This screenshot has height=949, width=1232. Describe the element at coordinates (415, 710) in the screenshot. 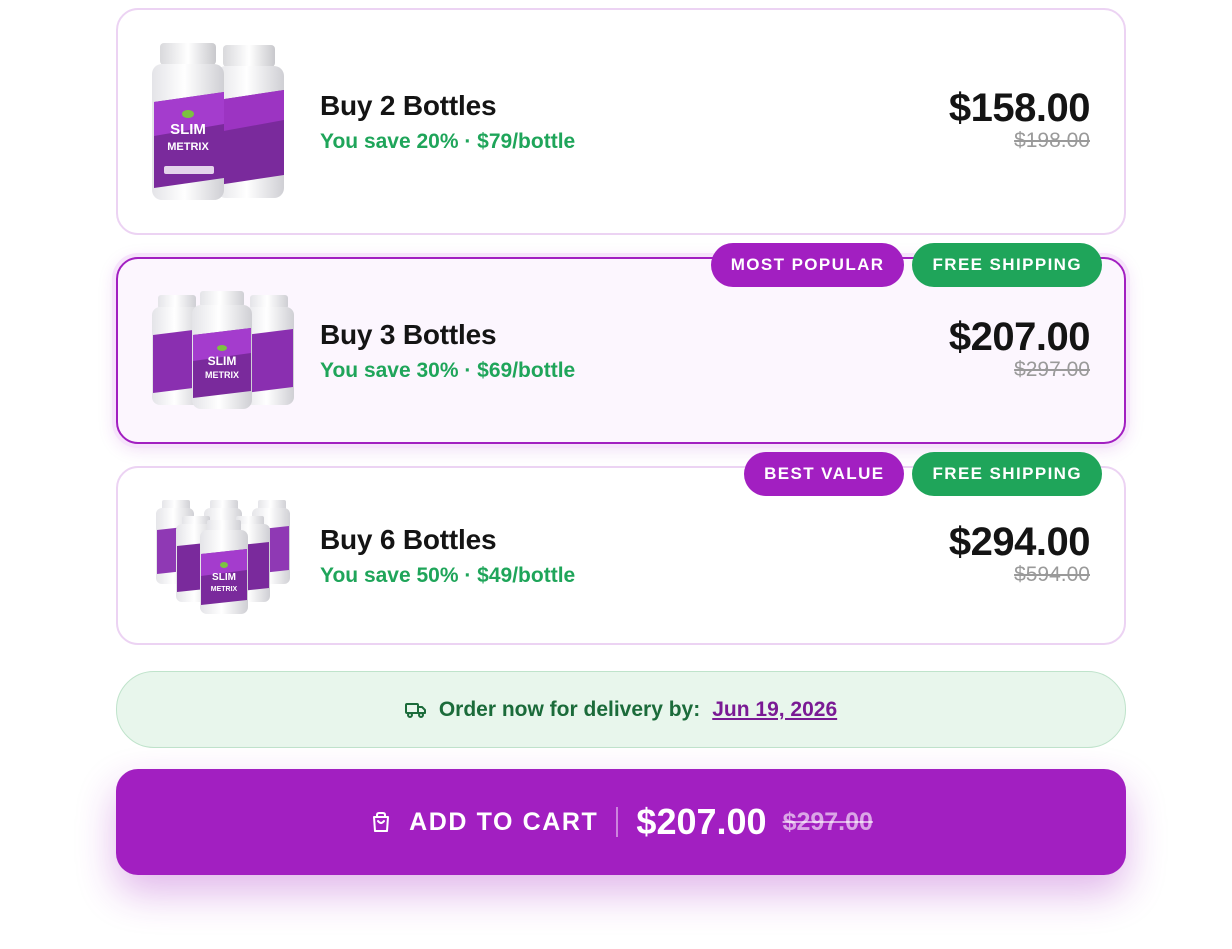

I see `truck-icon` at that location.